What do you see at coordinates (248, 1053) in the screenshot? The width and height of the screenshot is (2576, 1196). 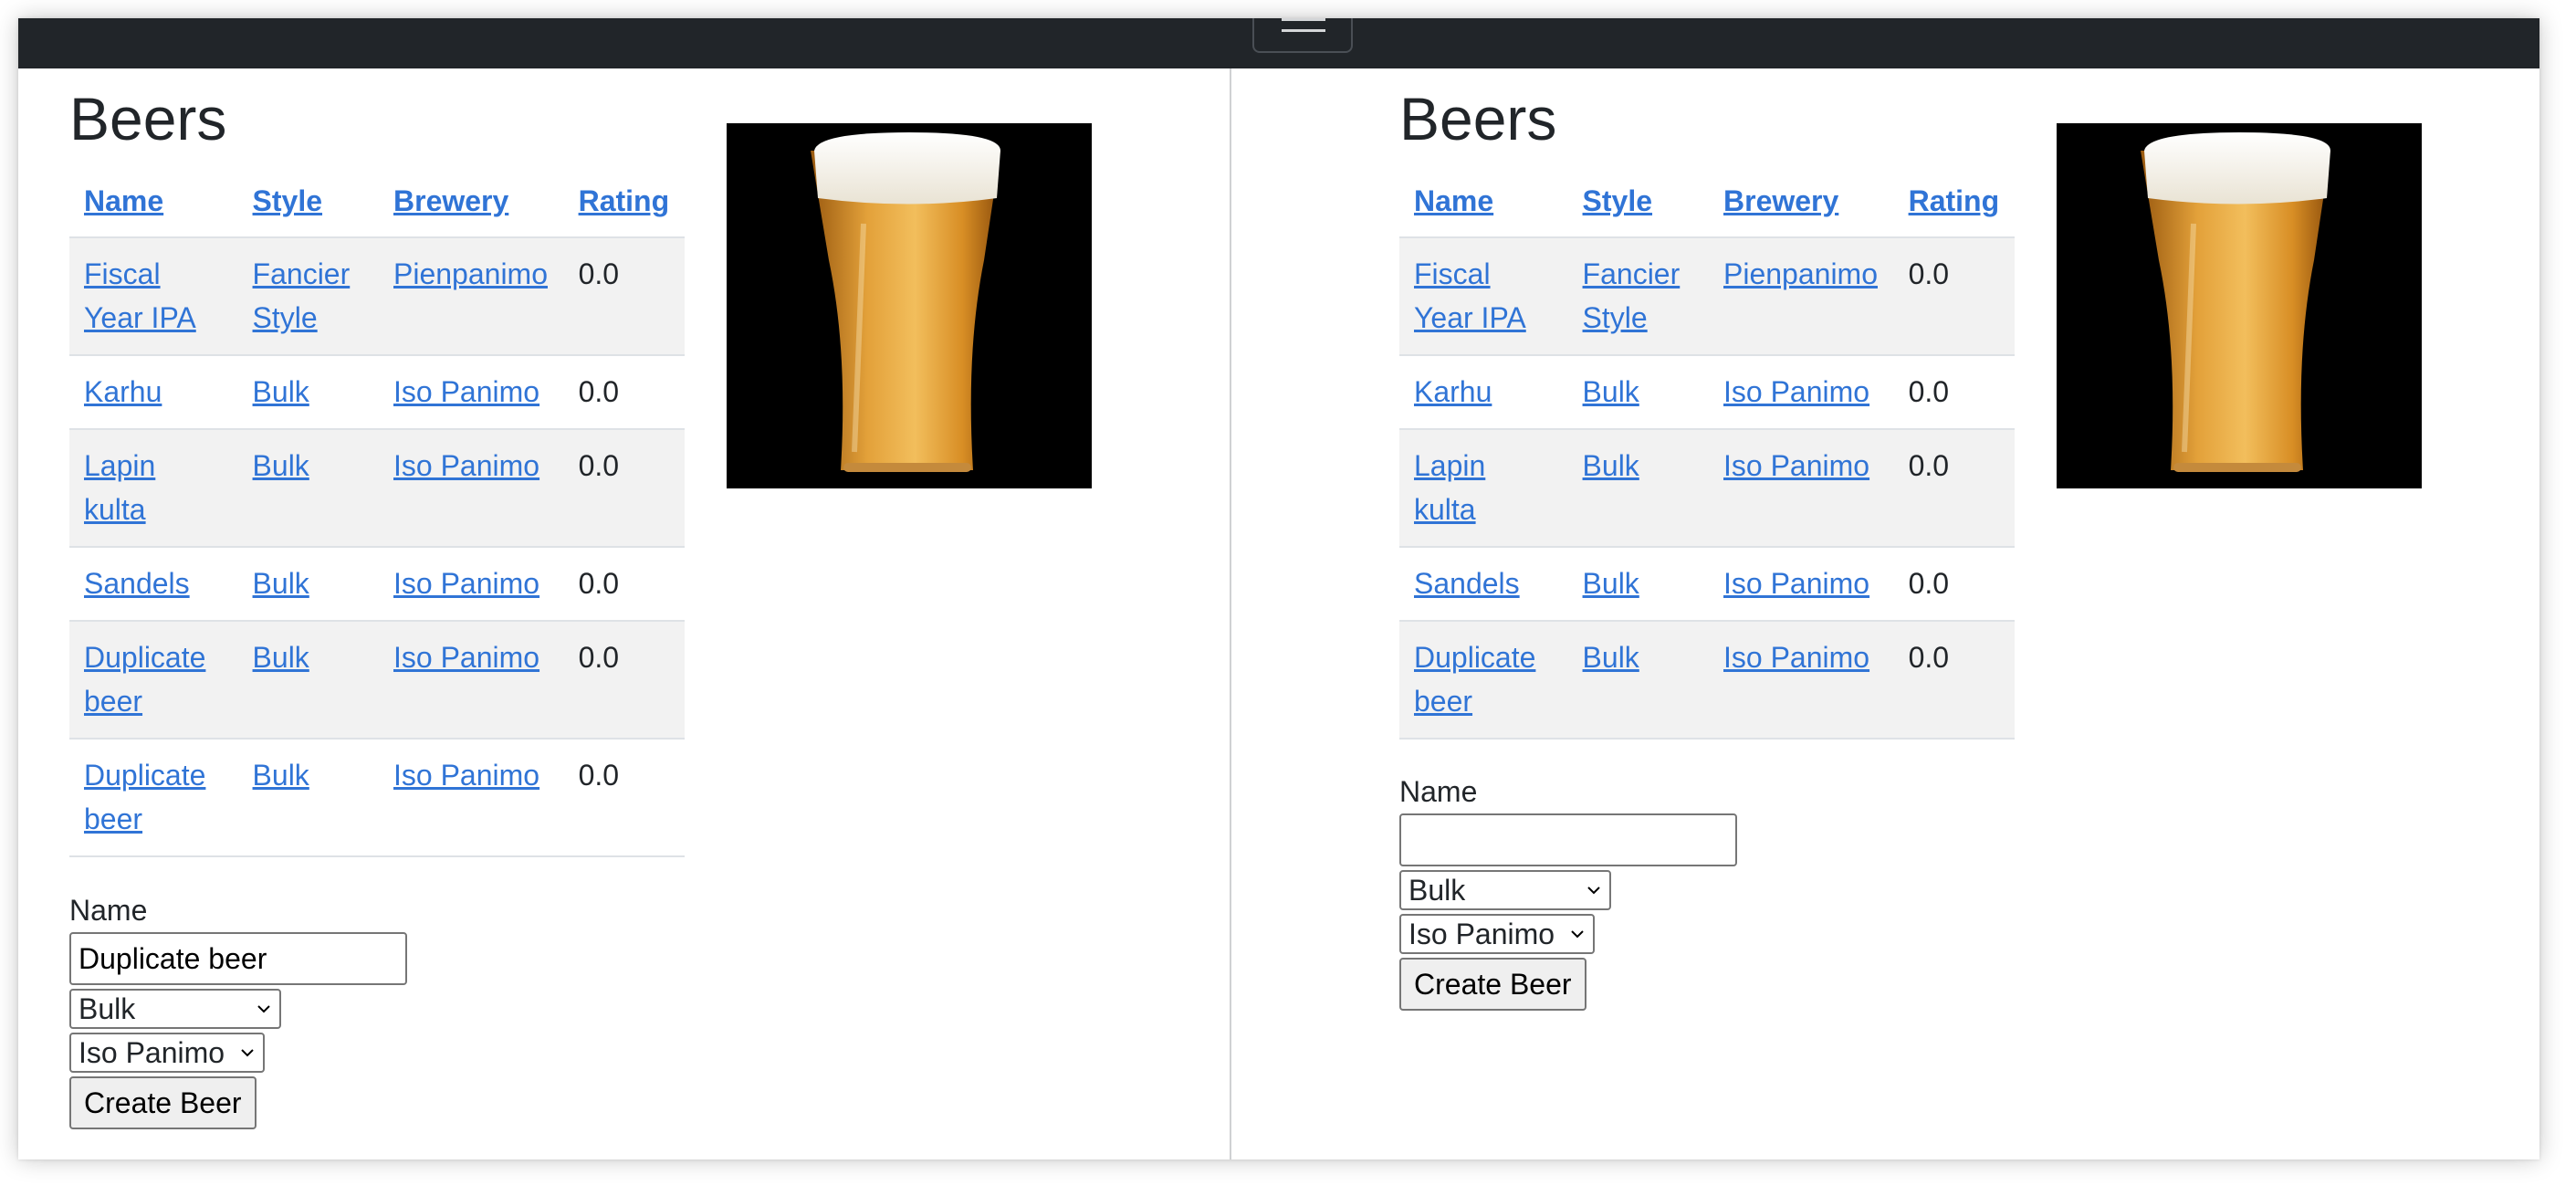 I see `chevron-down-icon` at bounding box center [248, 1053].